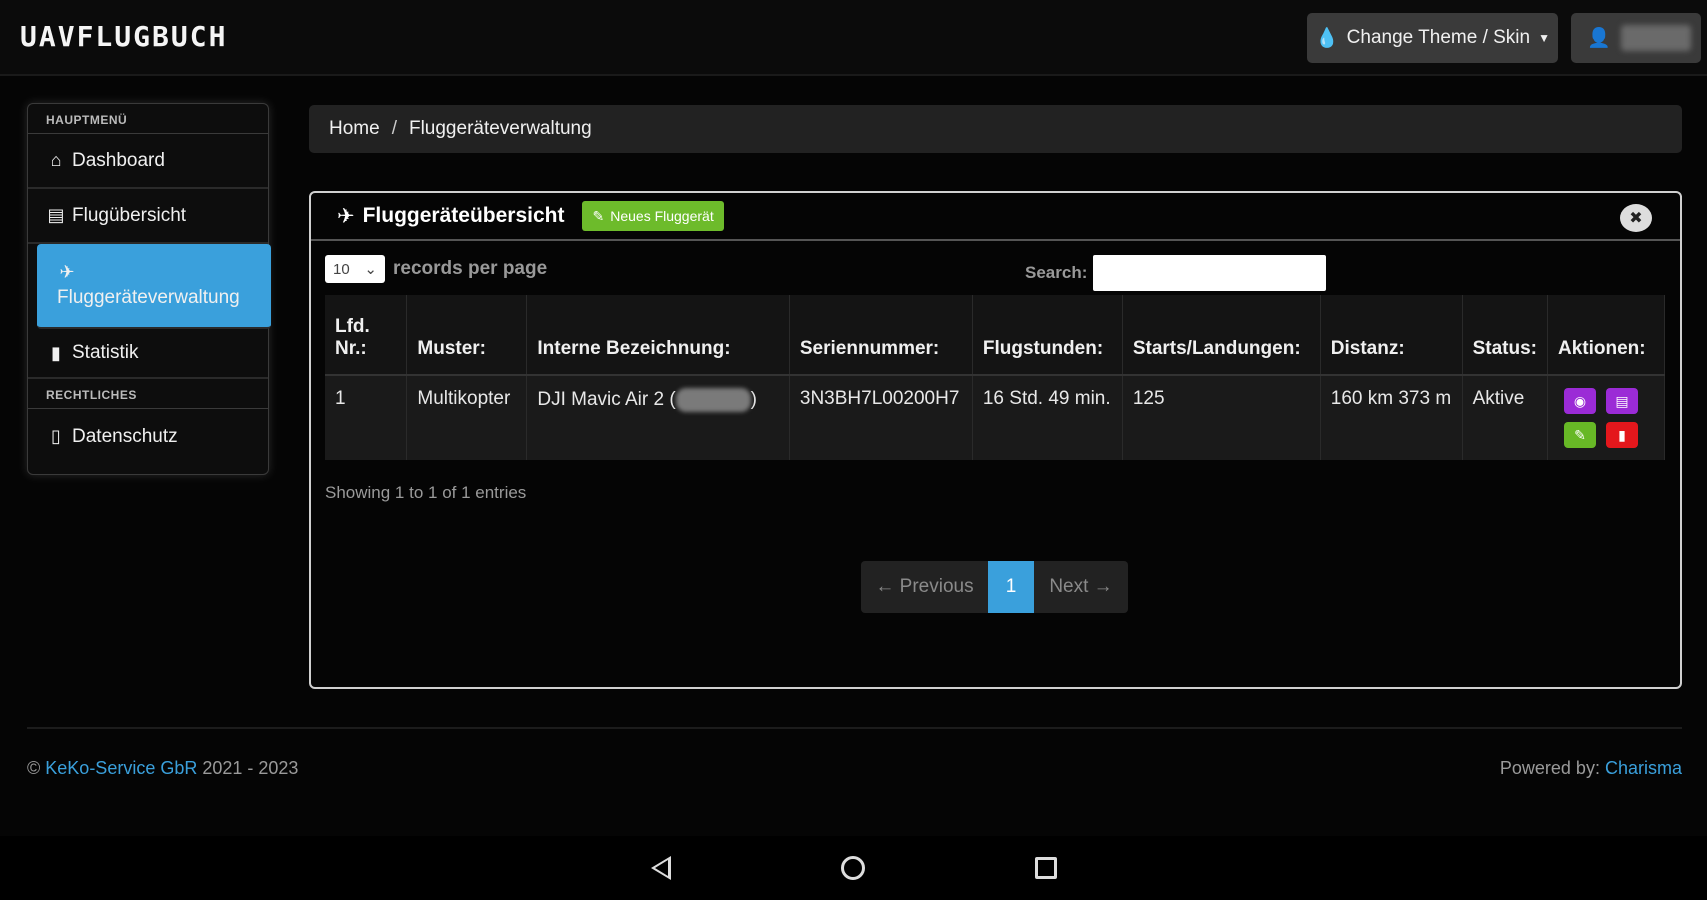  I want to click on cell-distance: 160 km 373 m, so click(1391, 417).